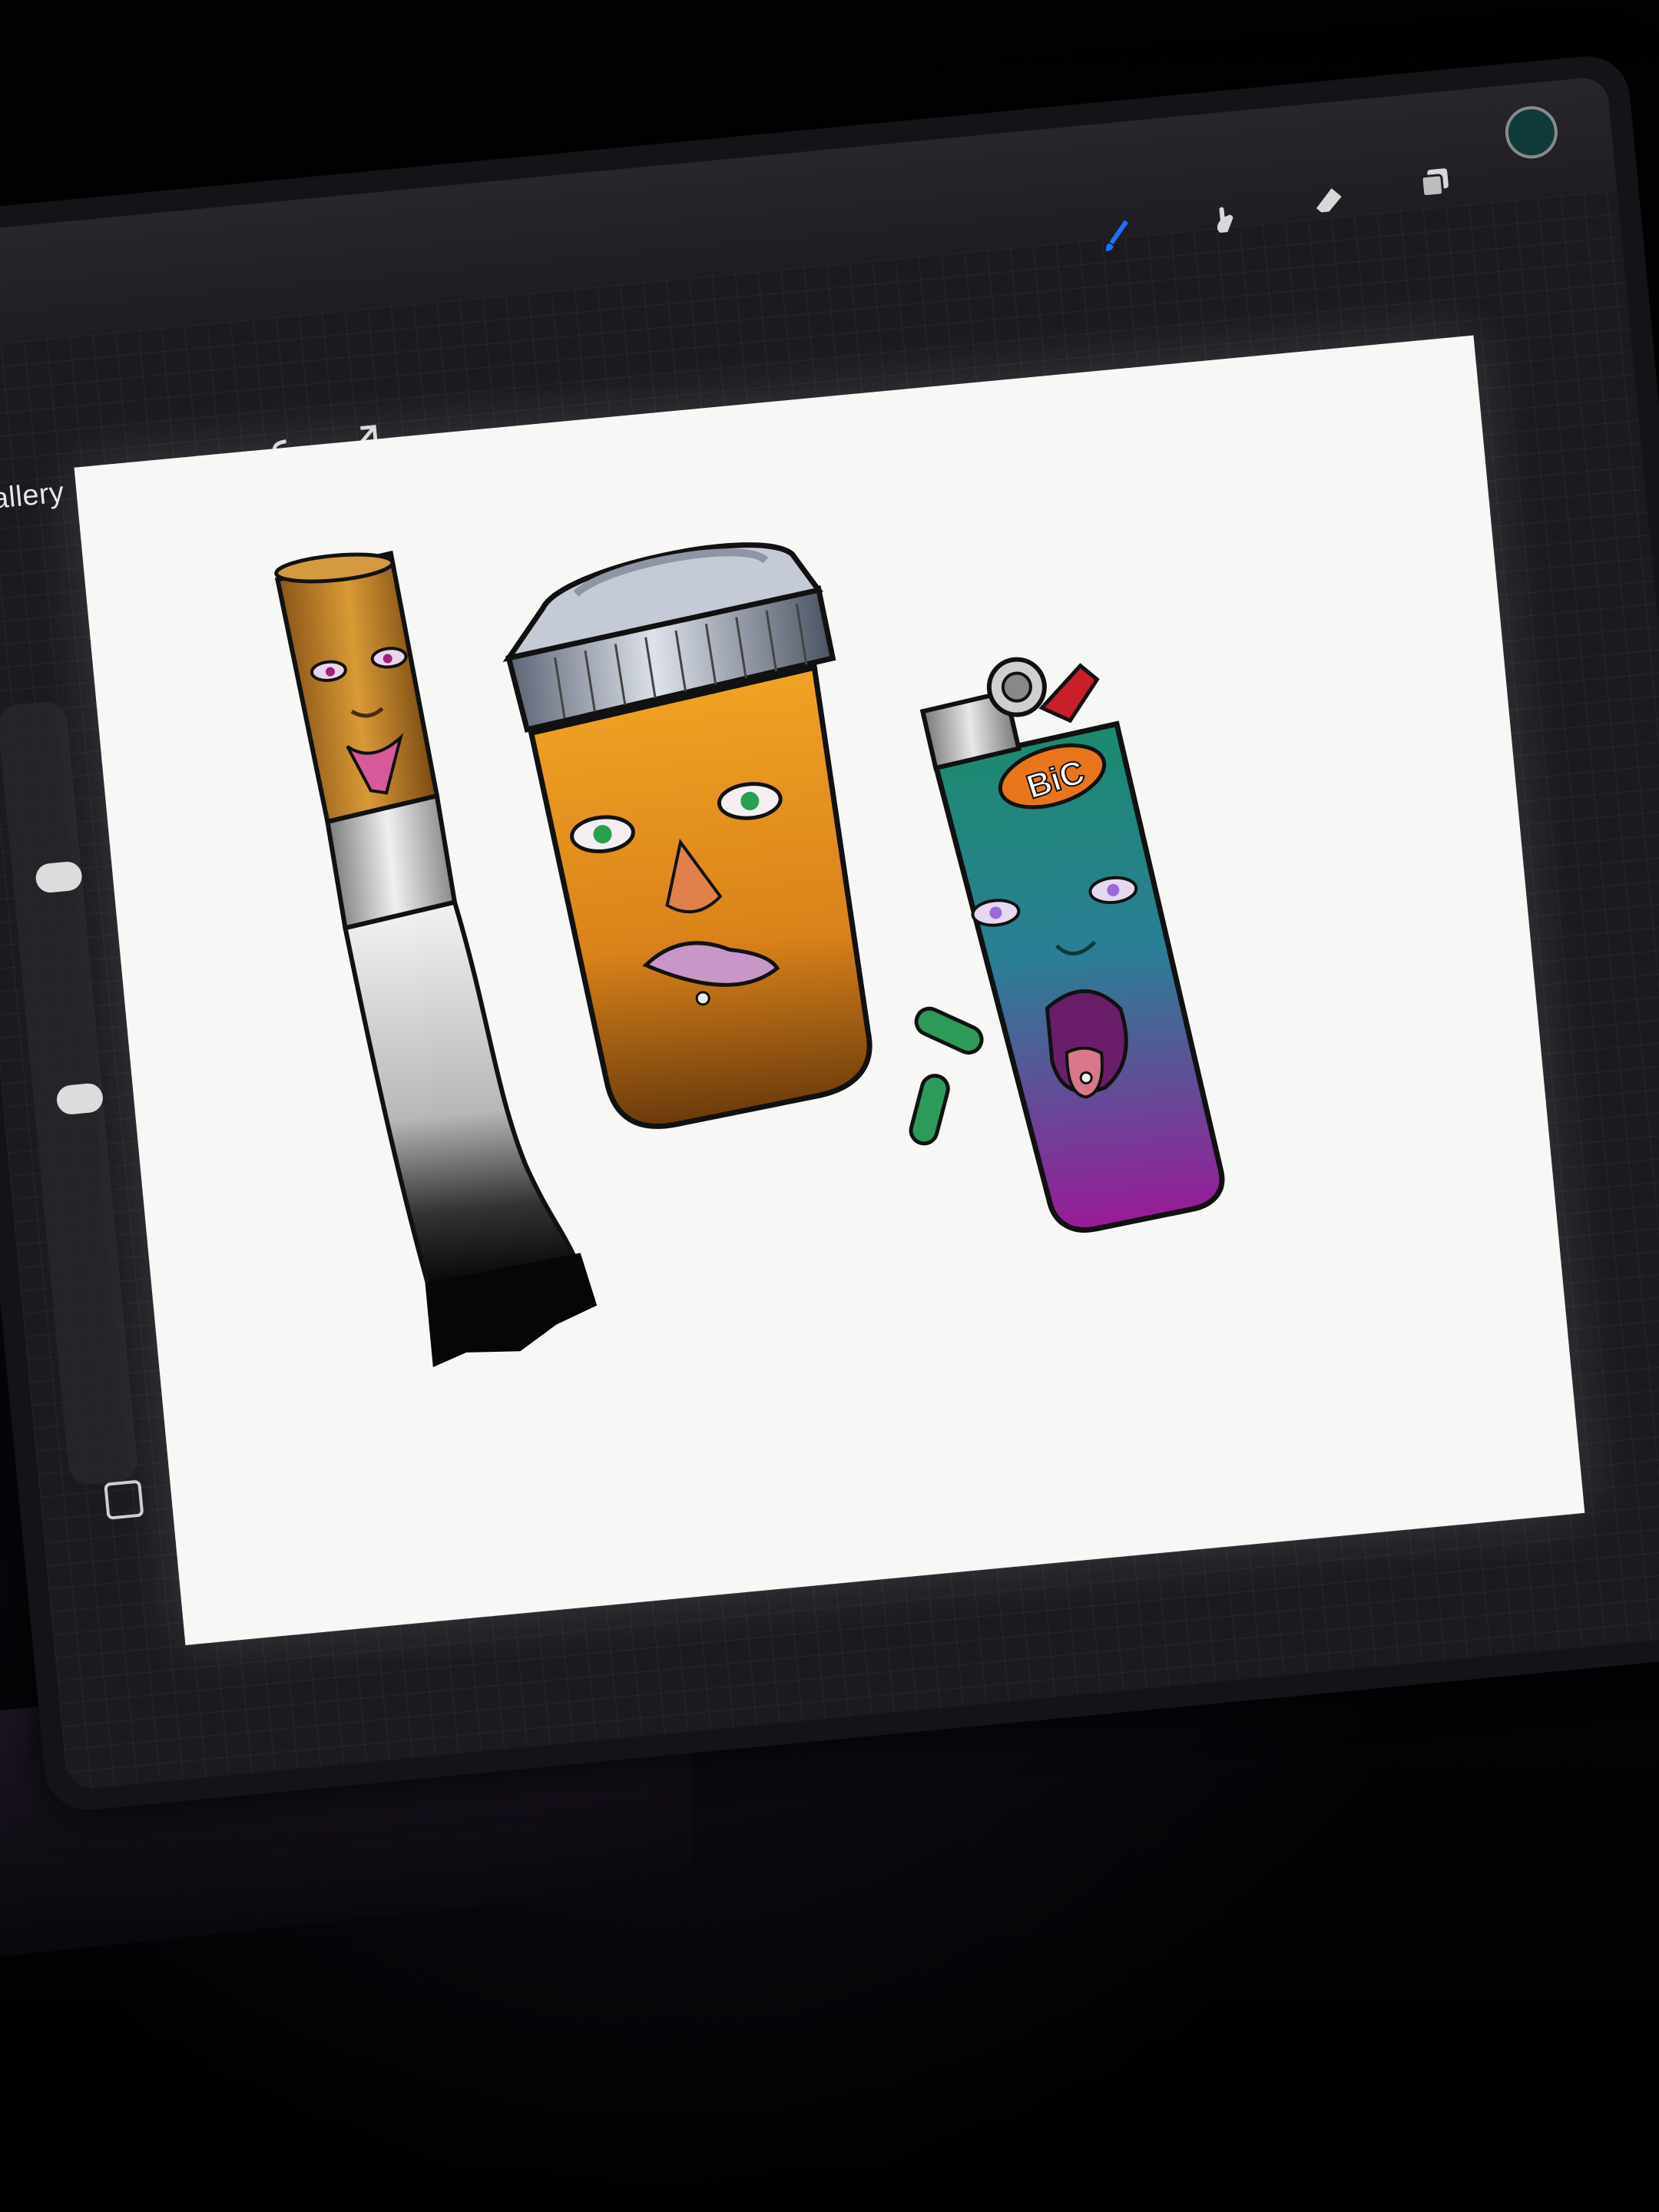  Describe the element at coordinates (59, 877) in the screenshot. I see `size-slider-knob` at that location.